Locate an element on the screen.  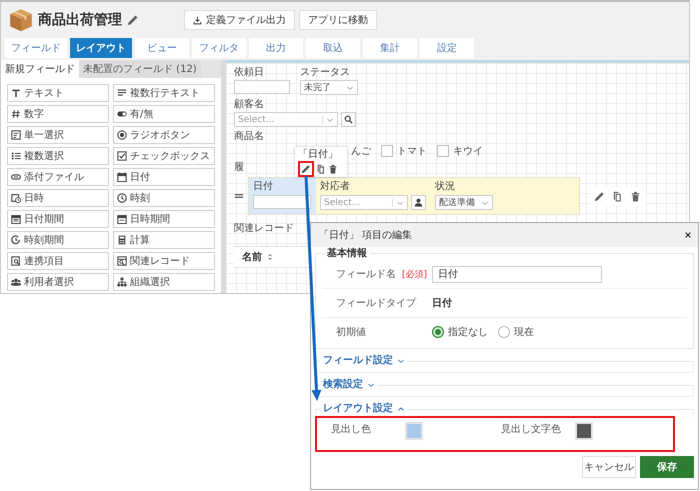
search-icon is located at coordinates (348, 119).